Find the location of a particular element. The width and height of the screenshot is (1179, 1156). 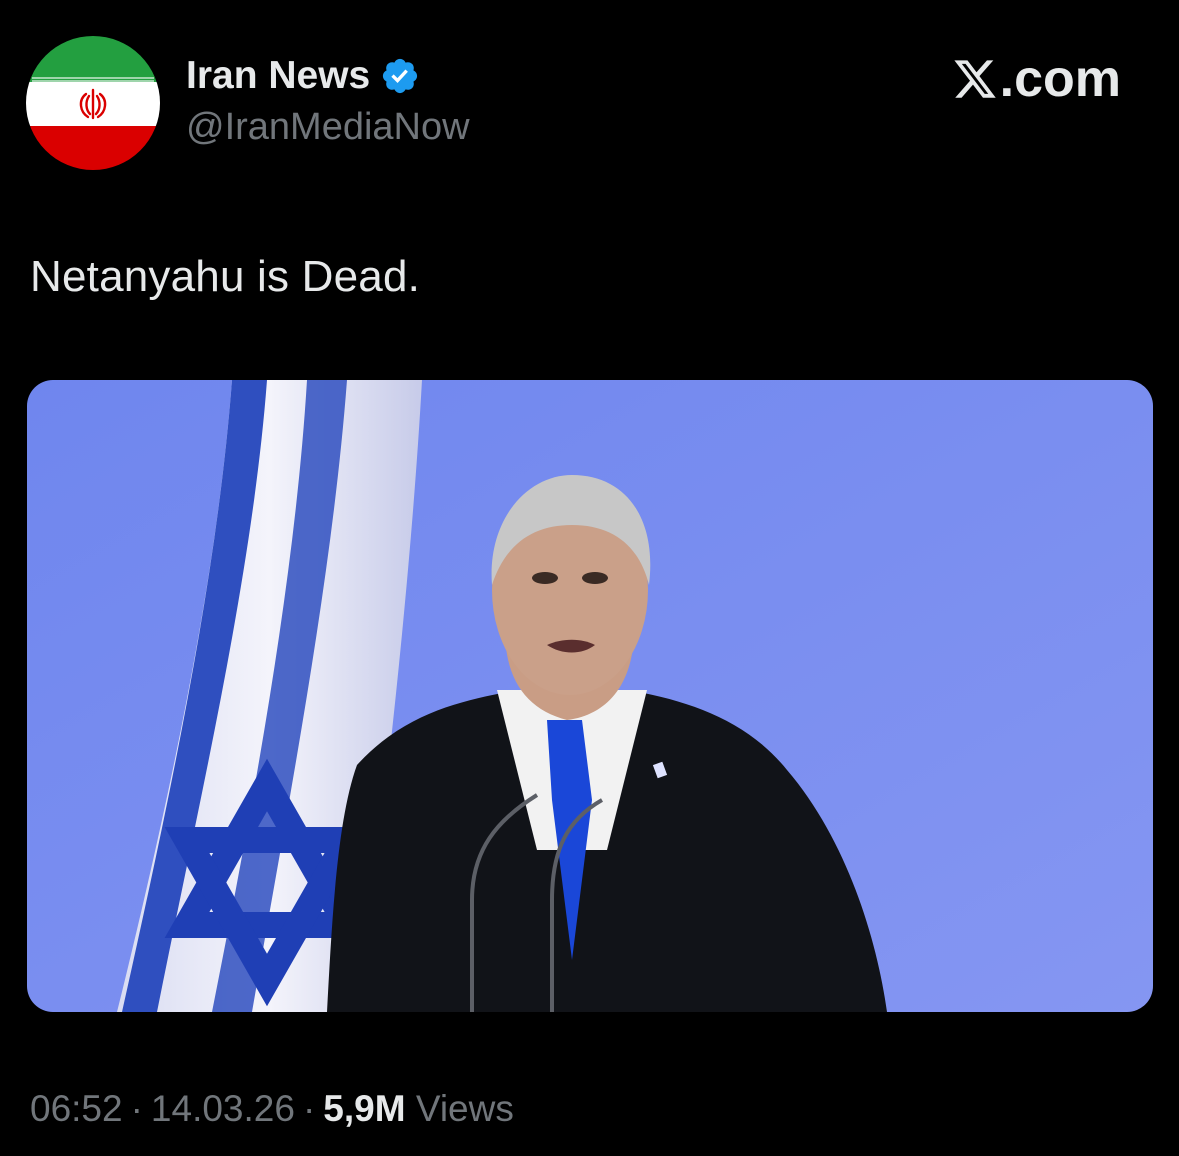

tweet-date: 14.03.26 is located at coordinates (223, 1108).